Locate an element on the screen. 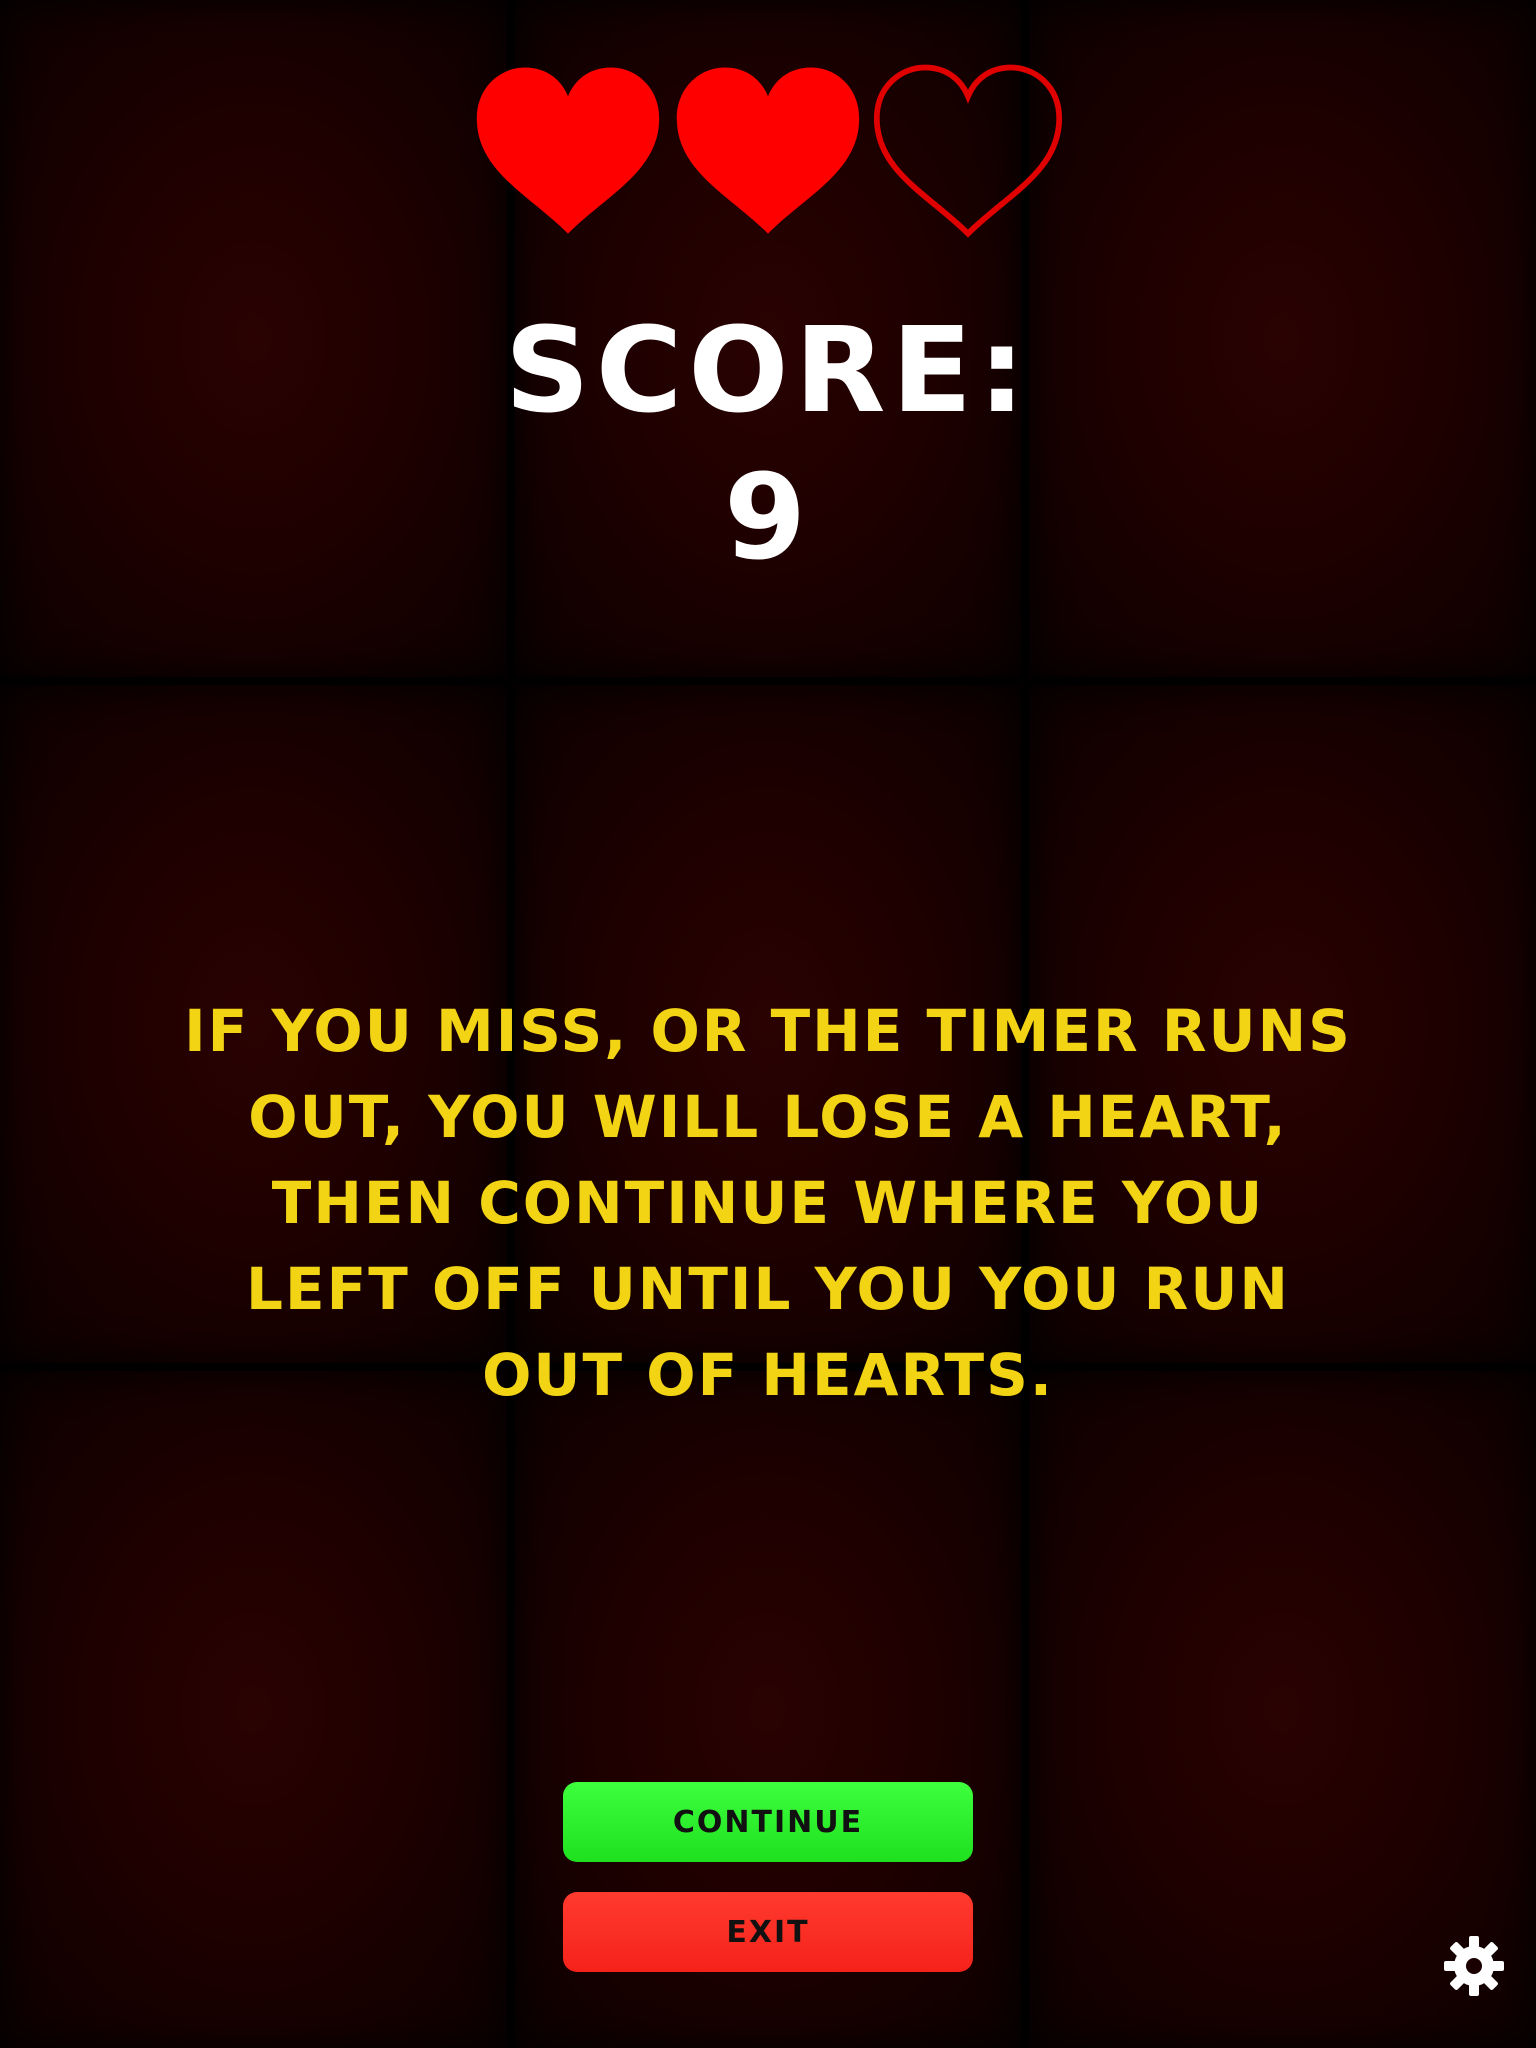 Image resolution: width=1536 pixels, height=2048 pixels. lives-hearts is located at coordinates (768, 152).